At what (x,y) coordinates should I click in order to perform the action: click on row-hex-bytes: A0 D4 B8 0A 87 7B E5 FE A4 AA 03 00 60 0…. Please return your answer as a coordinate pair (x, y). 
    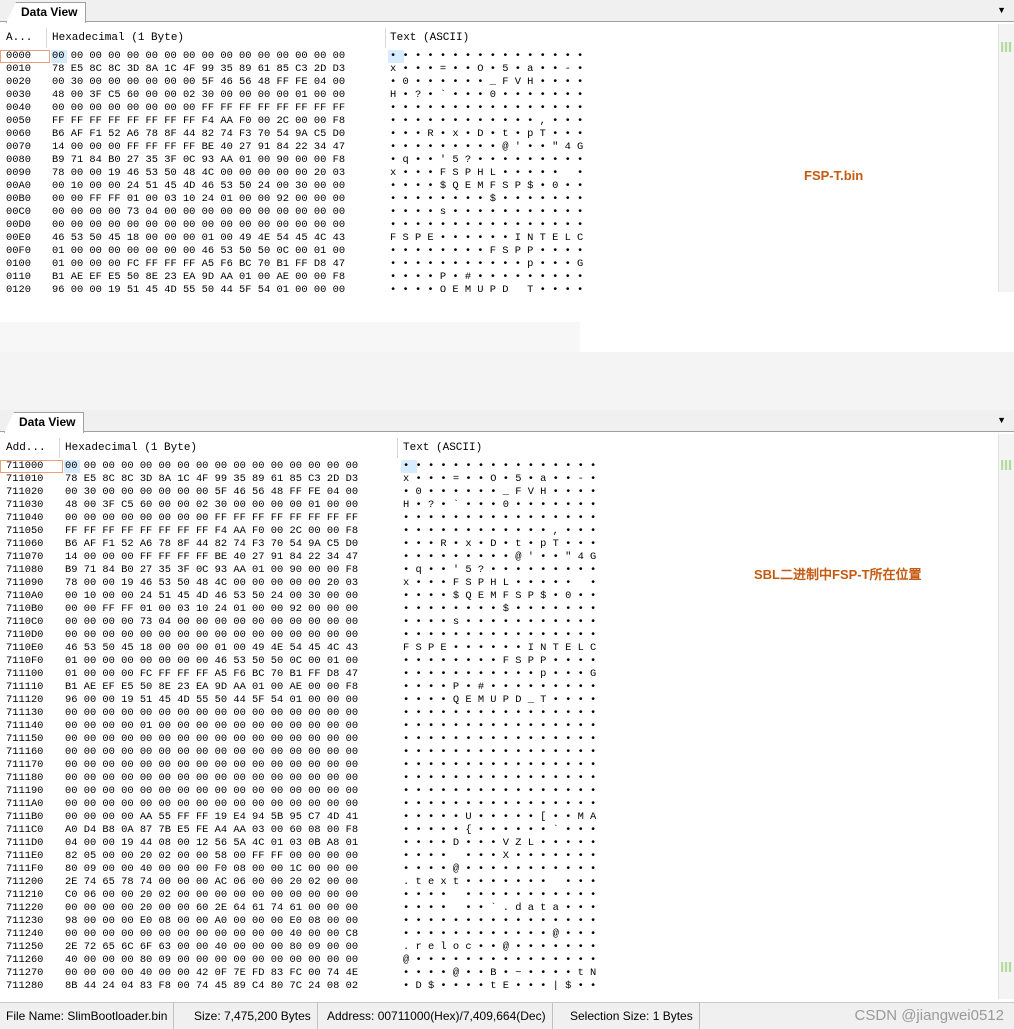
    Looking at the image, I should click on (211, 830).